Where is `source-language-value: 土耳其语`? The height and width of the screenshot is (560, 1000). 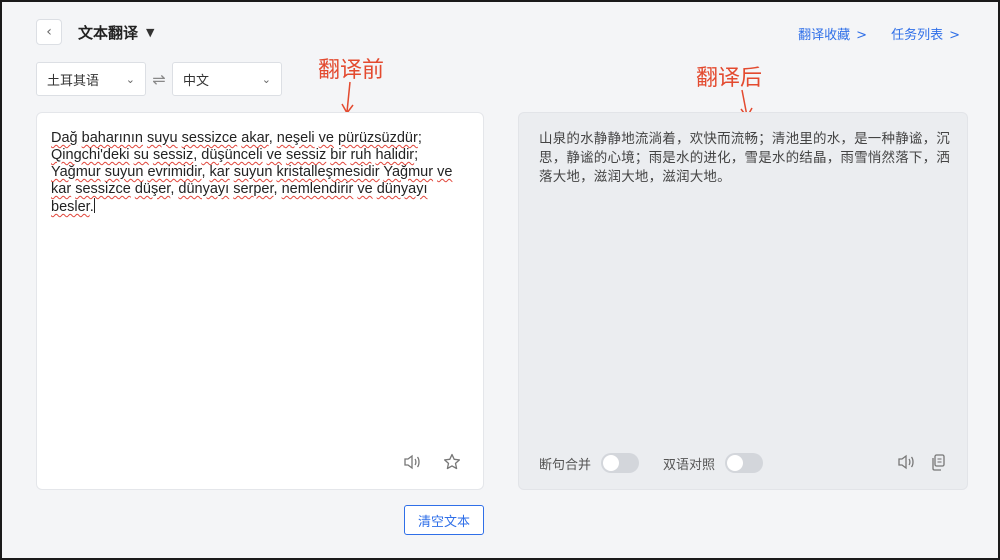 source-language-value: 土耳其语 is located at coordinates (73, 81).